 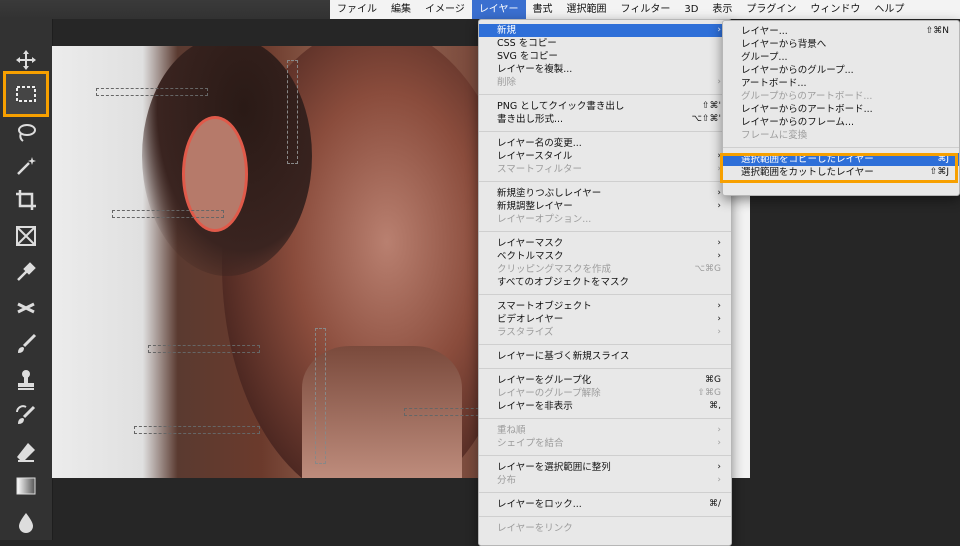 I want to click on menu-select: 選択範囲, so click(x=587, y=9).